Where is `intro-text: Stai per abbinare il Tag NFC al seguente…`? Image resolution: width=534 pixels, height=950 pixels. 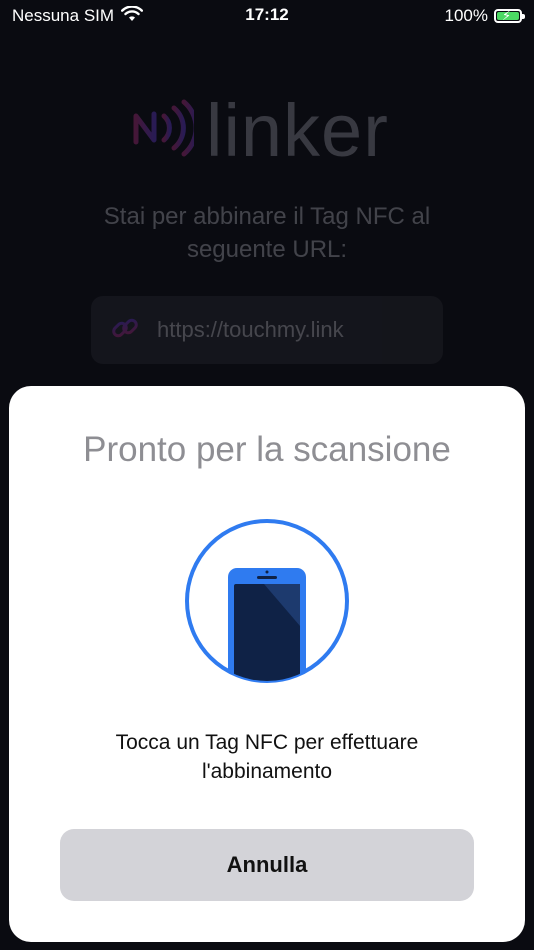 intro-text: Stai per abbinare il Tag NFC al seguente… is located at coordinates (267, 233).